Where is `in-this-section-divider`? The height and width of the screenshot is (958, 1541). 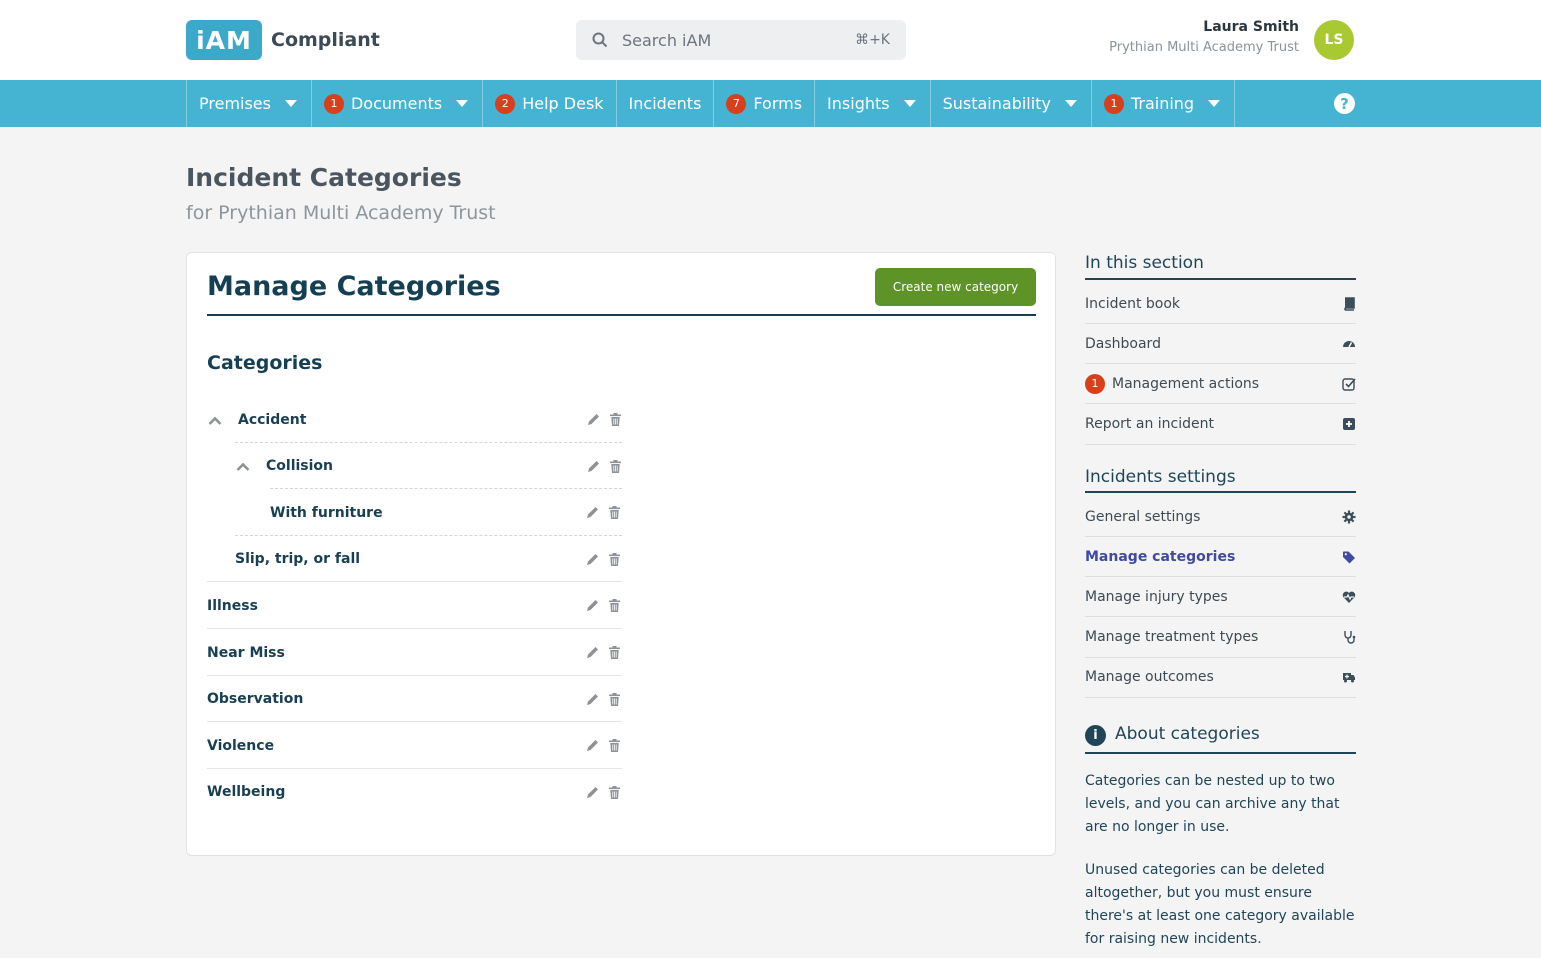
in-this-section-divider is located at coordinates (1220, 279).